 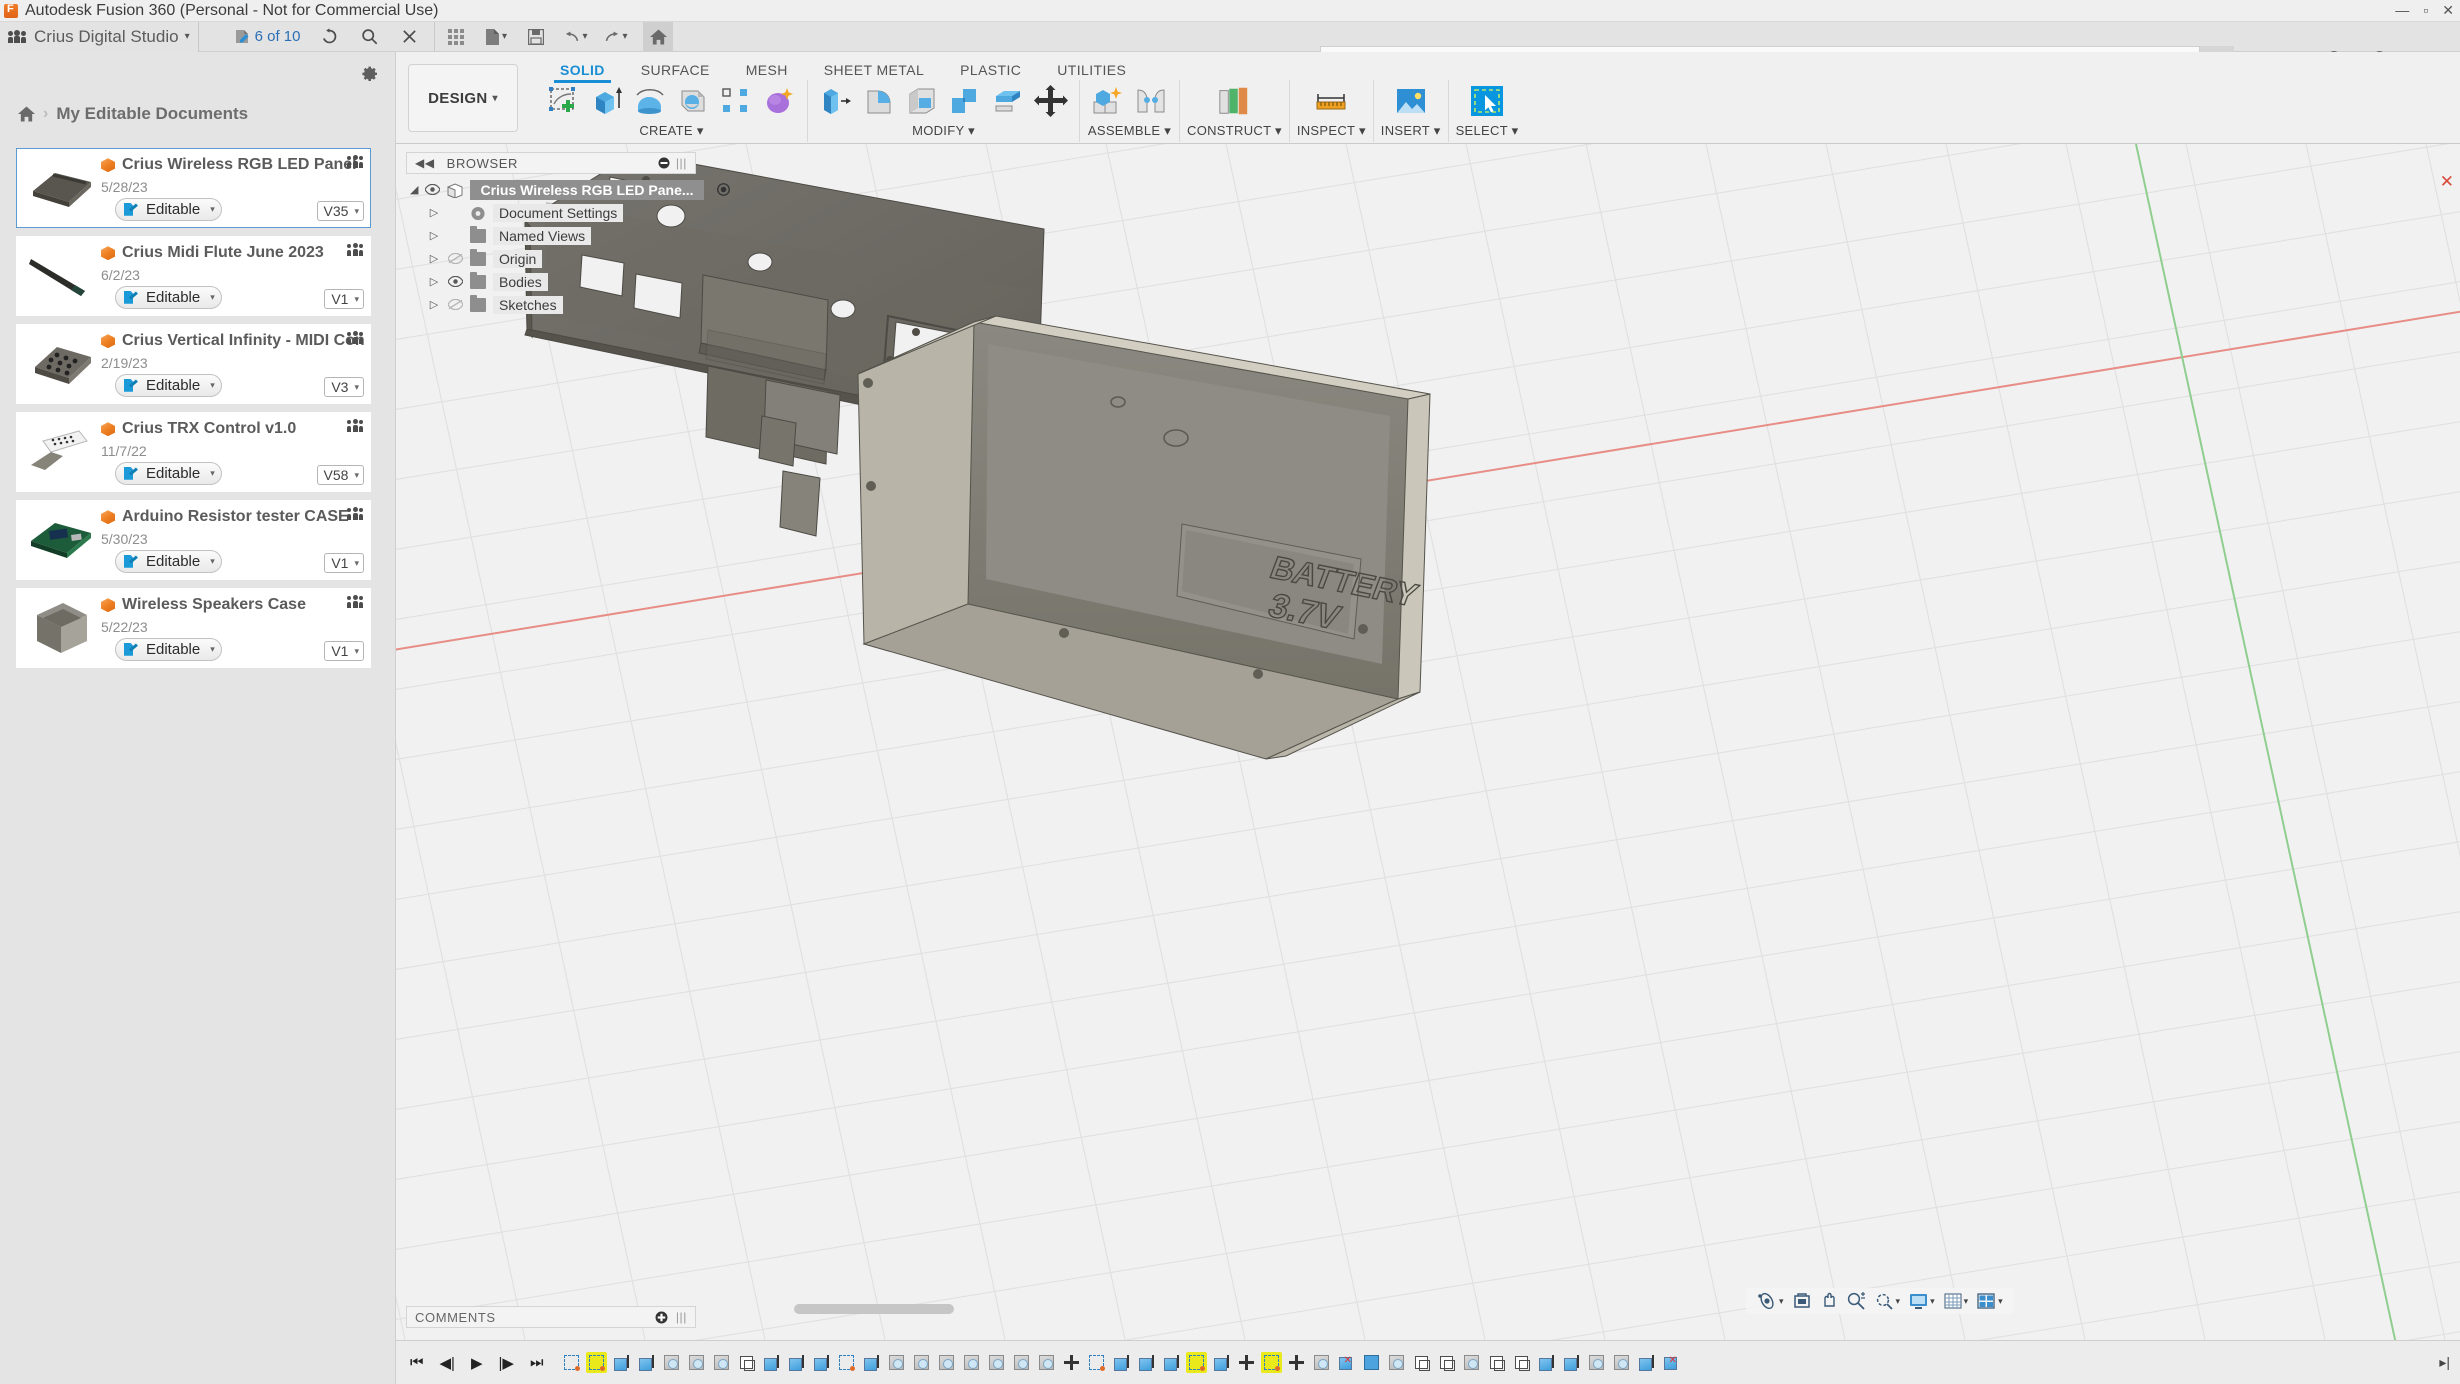 What do you see at coordinates (560, 304) in the screenshot?
I see `browser-tree-item: ▷ Sketches` at bounding box center [560, 304].